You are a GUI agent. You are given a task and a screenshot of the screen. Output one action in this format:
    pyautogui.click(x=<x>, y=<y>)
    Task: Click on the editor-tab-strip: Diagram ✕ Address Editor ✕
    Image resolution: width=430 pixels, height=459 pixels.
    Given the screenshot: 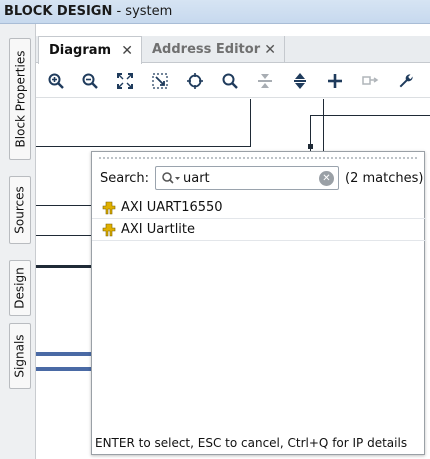 What is the action you would take?
    pyautogui.click(x=233, y=50)
    